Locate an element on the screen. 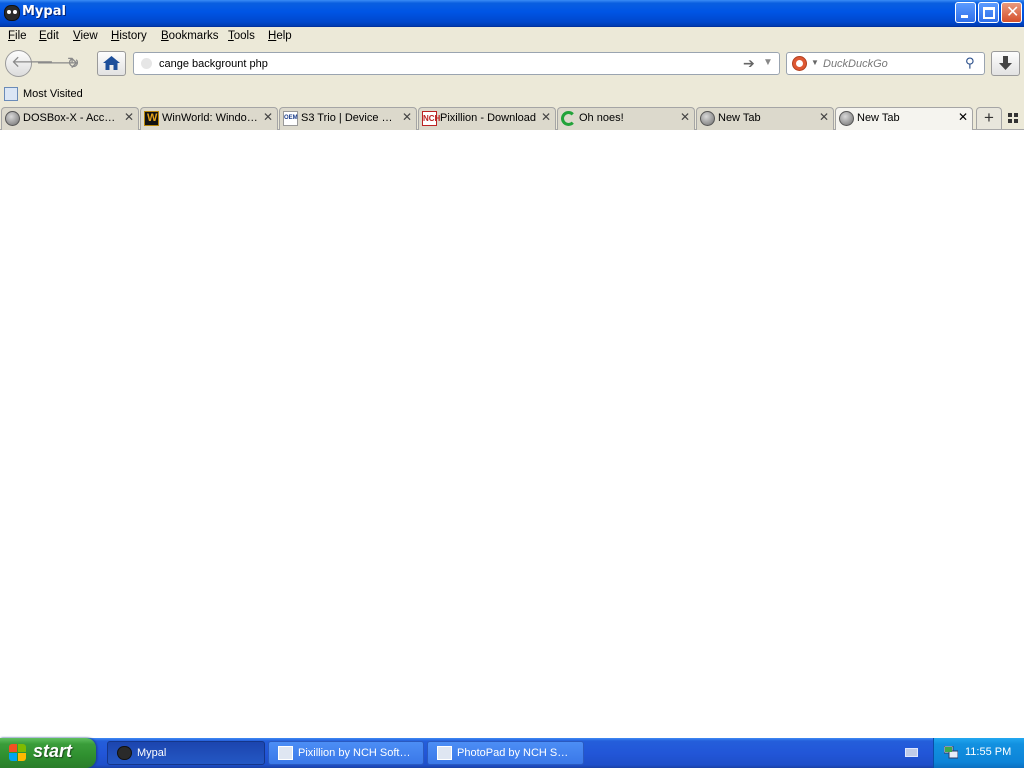 The width and height of the screenshot is (1024, 768). tab-winworld: W WinWorld: Windows ✕ is located at coordinates (209, 118).